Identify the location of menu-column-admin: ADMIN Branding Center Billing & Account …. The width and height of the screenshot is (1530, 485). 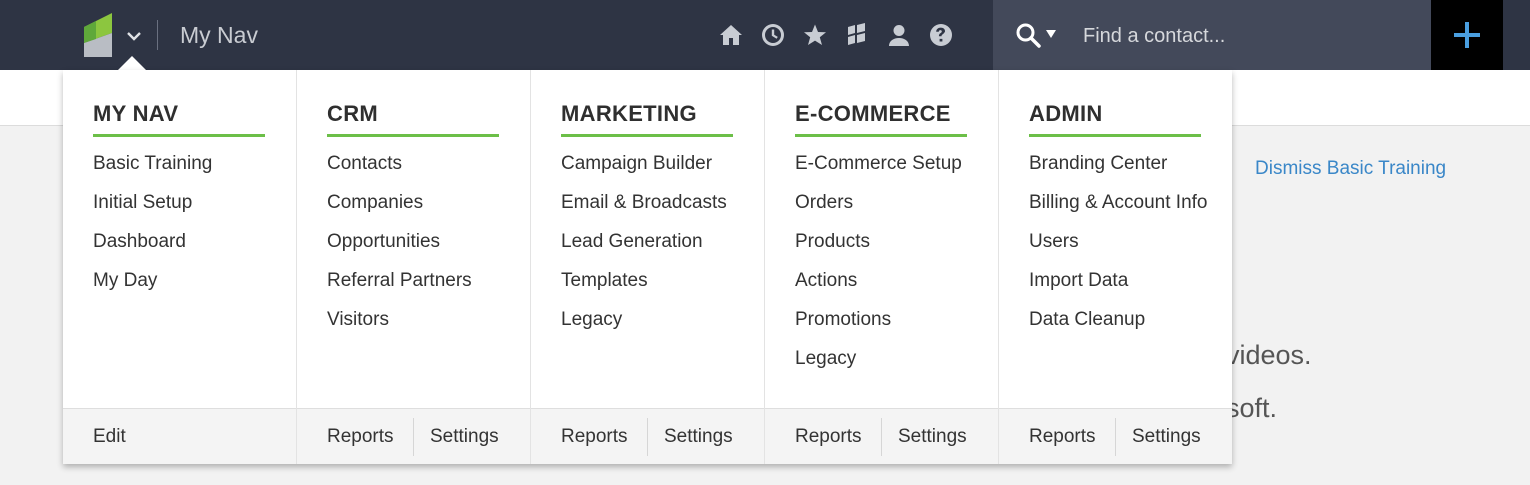
(1115, 267).